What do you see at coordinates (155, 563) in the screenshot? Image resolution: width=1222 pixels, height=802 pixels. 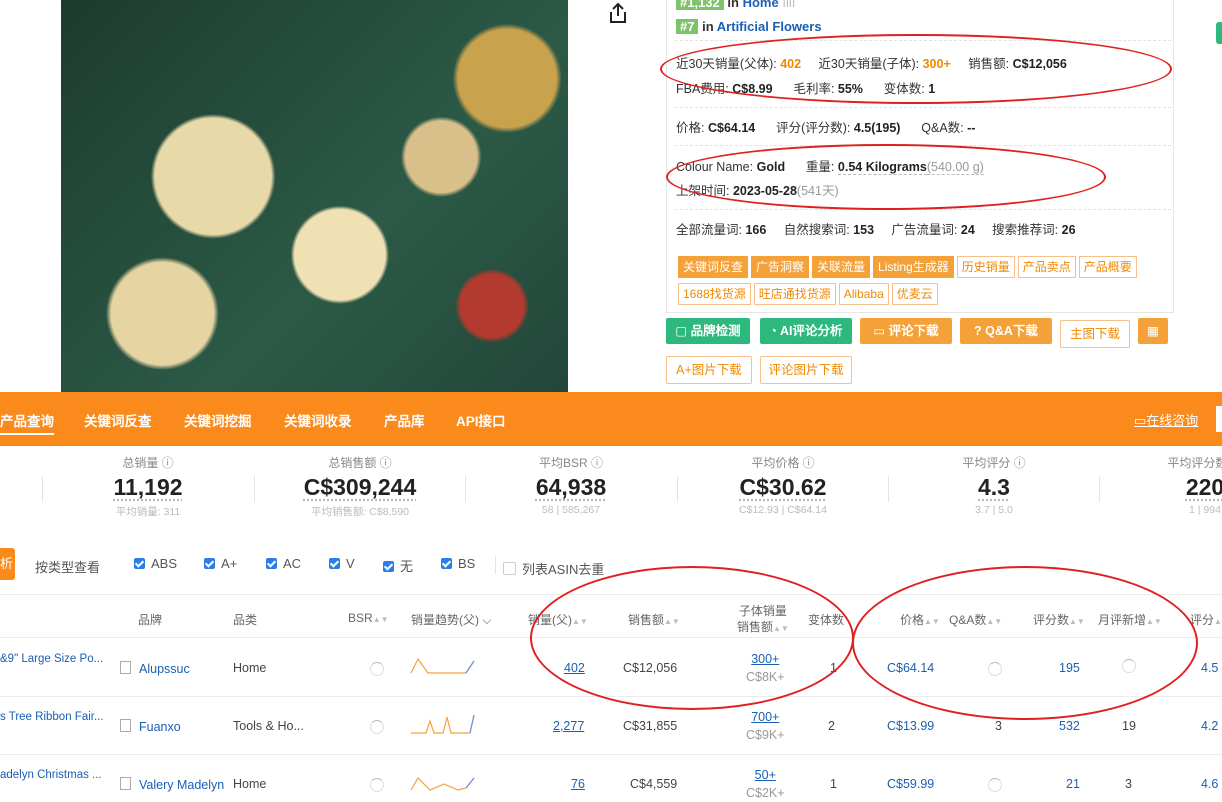 I see `filter-abs: ABS` at bounding box center [155, 563].